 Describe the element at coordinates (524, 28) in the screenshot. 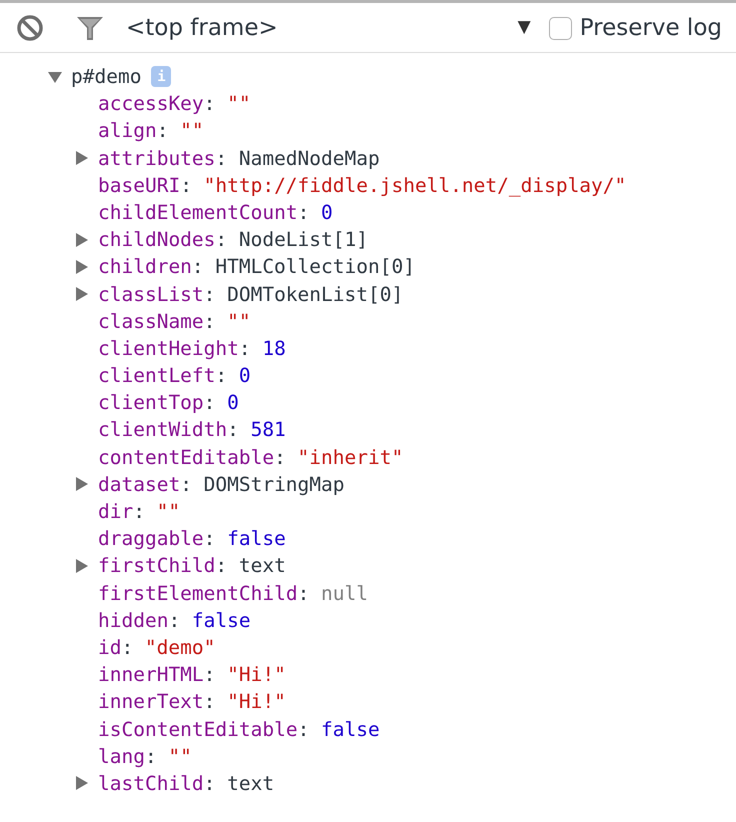

I see `dropdown-arrow-icon: ▼` at that location.